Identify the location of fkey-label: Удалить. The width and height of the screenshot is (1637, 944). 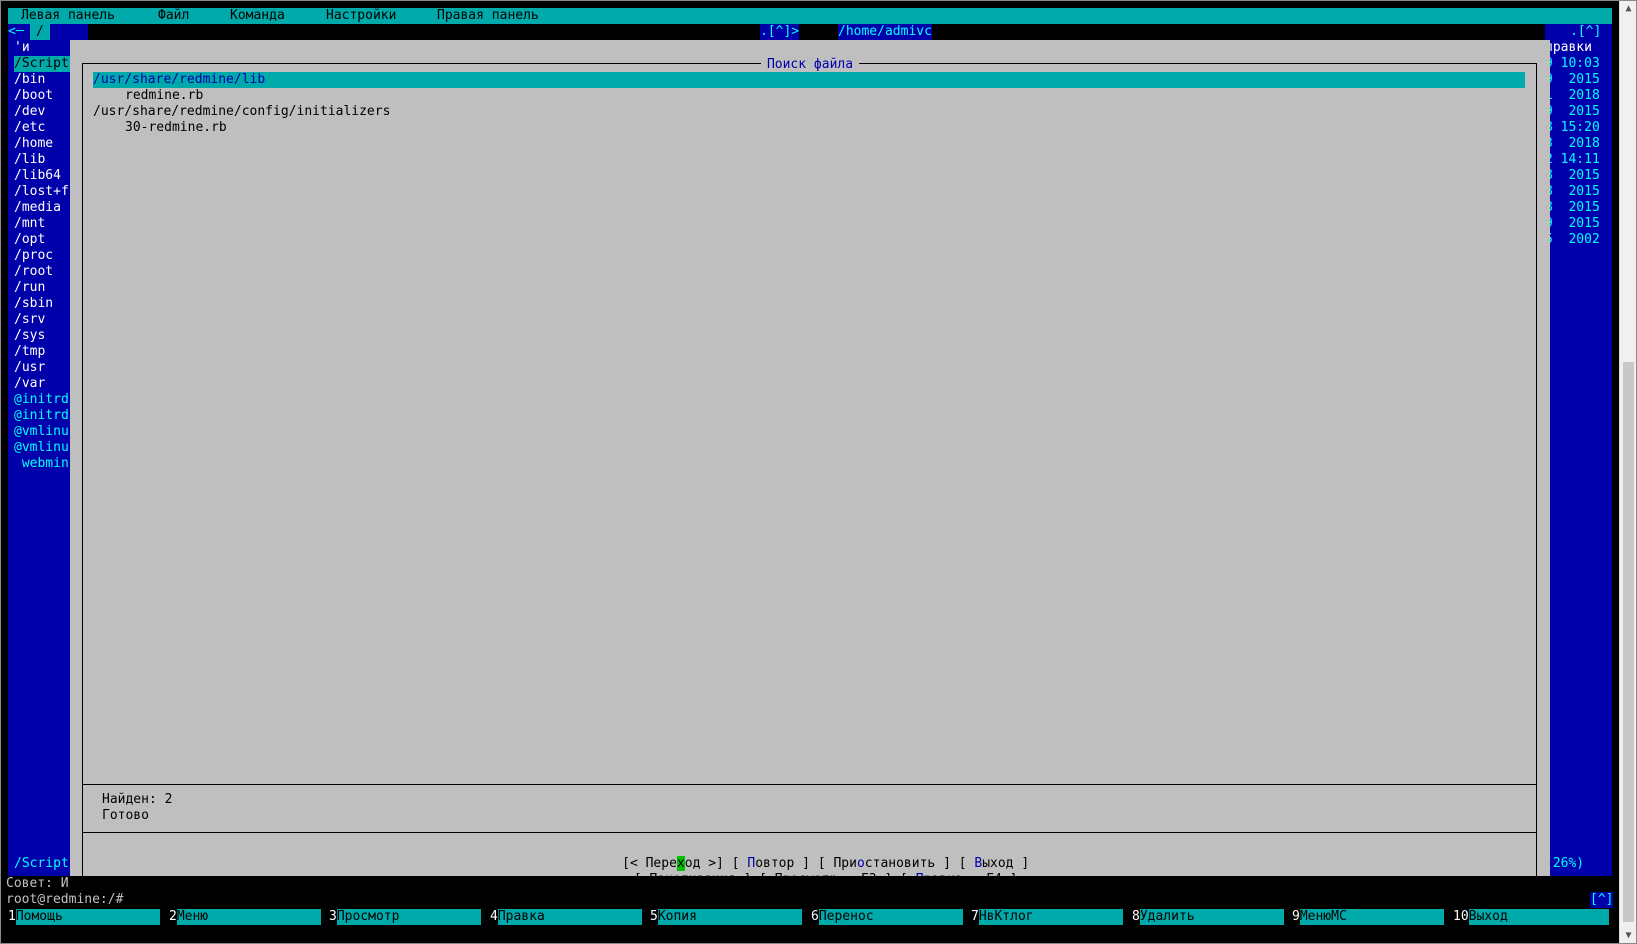
(1211, 917).